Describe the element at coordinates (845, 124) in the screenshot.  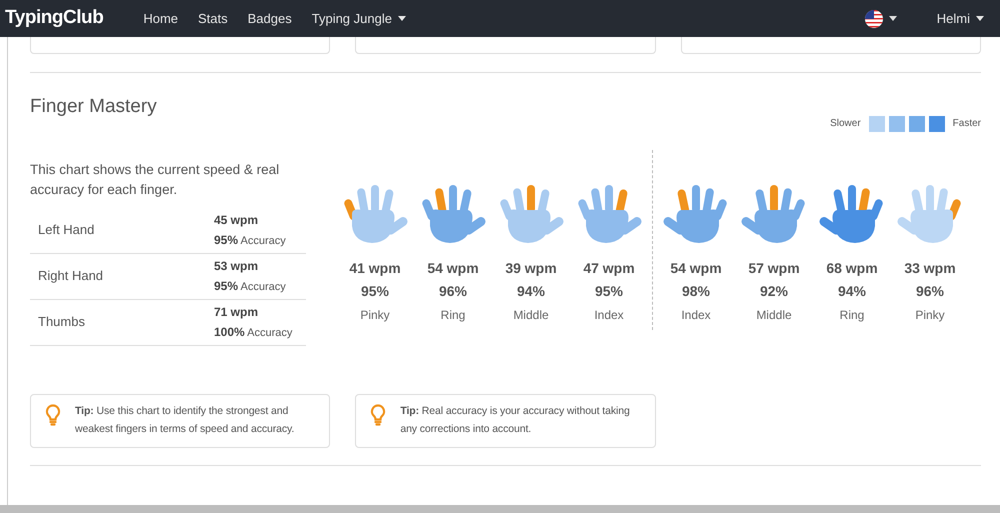
I see `legend-label: Slower` at that location.